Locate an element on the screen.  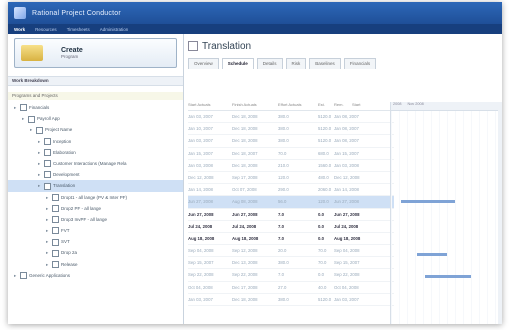
tree-node: ▸ SVT is located at coordinates (95, 241).